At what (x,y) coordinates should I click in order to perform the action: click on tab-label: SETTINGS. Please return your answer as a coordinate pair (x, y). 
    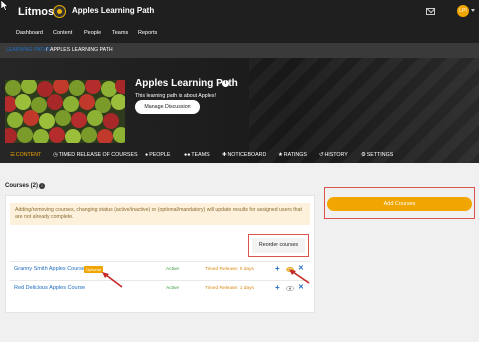
    Looking at the image, I should click on (380, 155).